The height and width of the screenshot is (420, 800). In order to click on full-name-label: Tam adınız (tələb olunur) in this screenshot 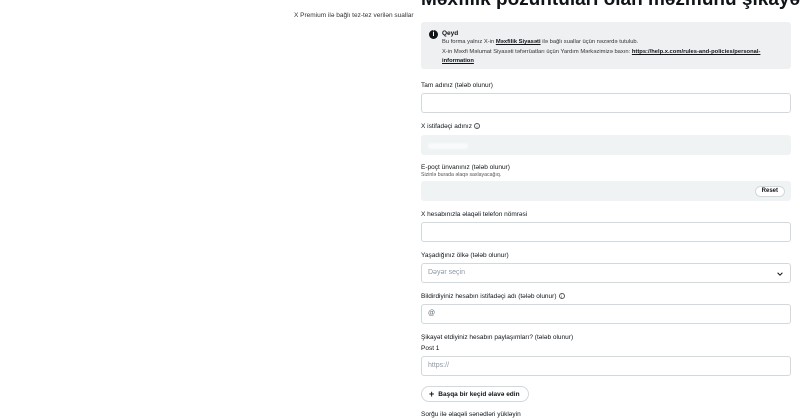, I will do `click(457, 85)`.